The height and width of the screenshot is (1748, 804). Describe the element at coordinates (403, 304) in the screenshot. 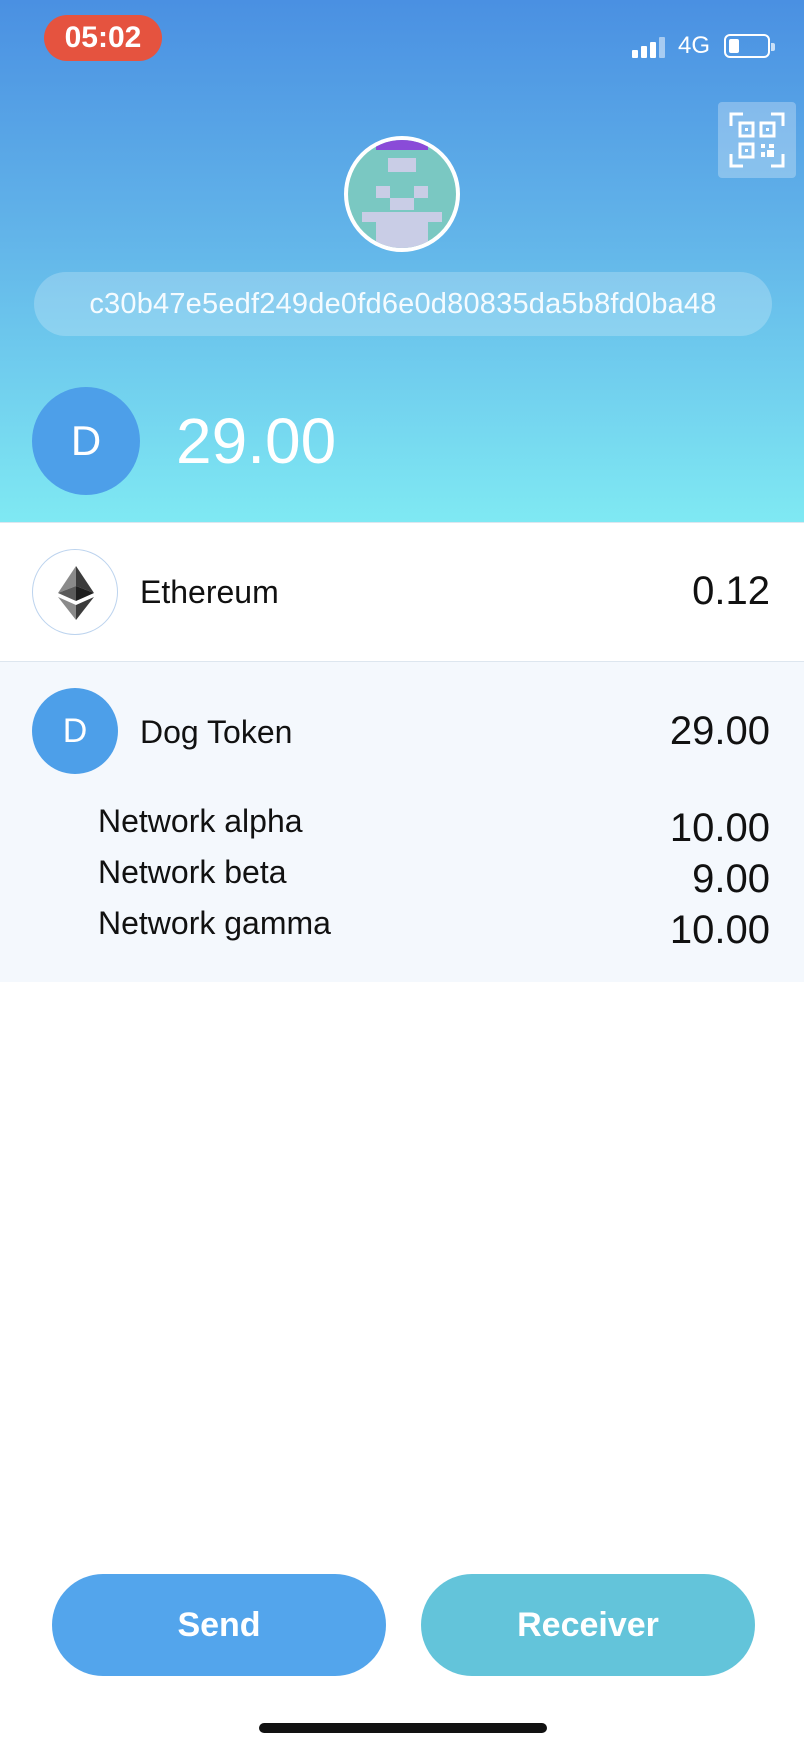

I see `wallet-address: c30b47e5edf249de0fd6e0d80835da5b8fd0ba48` at that location.